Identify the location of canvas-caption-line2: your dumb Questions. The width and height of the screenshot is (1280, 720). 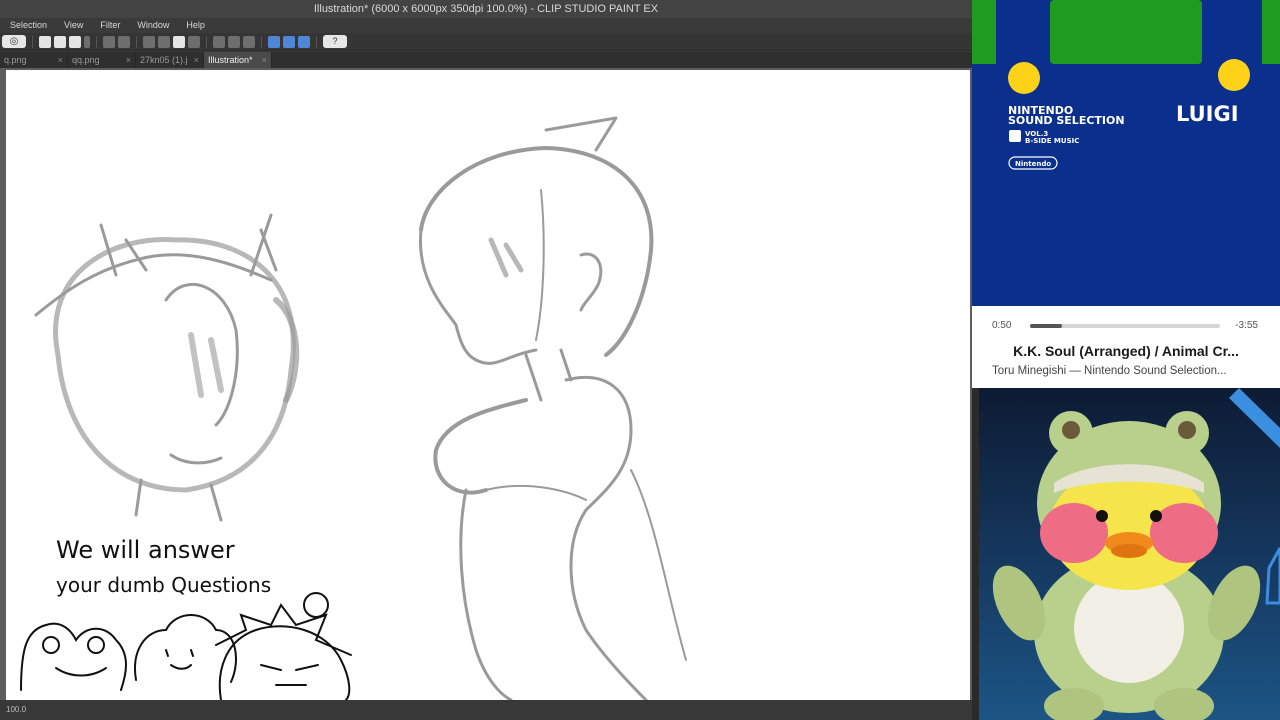
(163, 585).